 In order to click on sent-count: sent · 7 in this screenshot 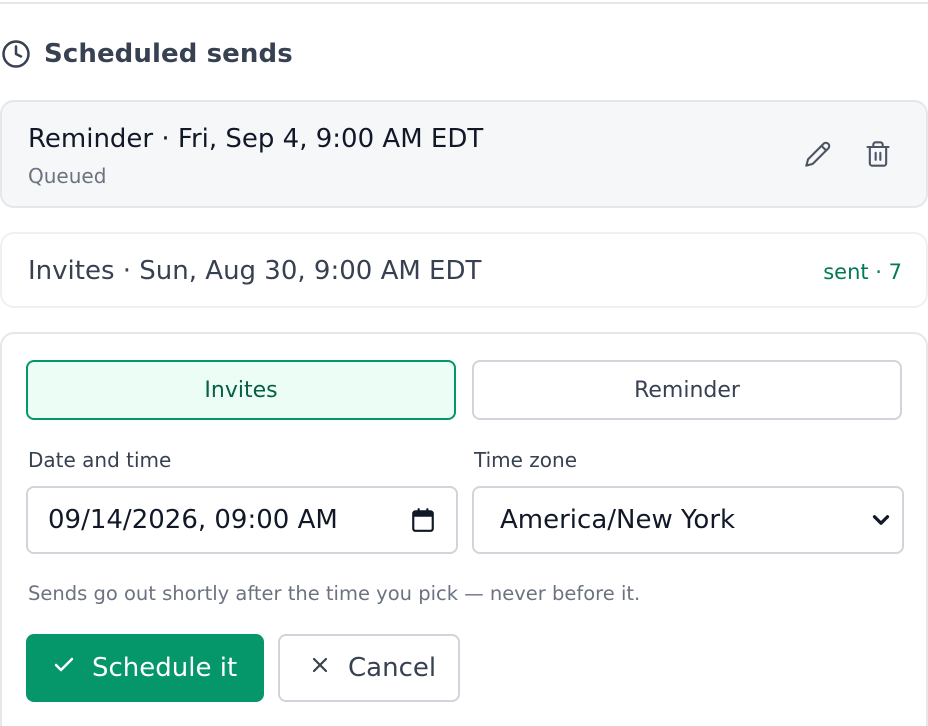, I will do `click(862, 272)`.